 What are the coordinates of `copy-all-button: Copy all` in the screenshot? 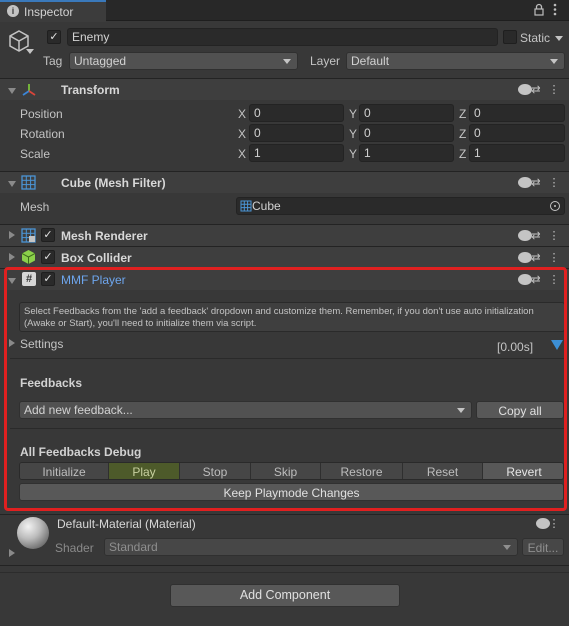 It's located at (520, 410).